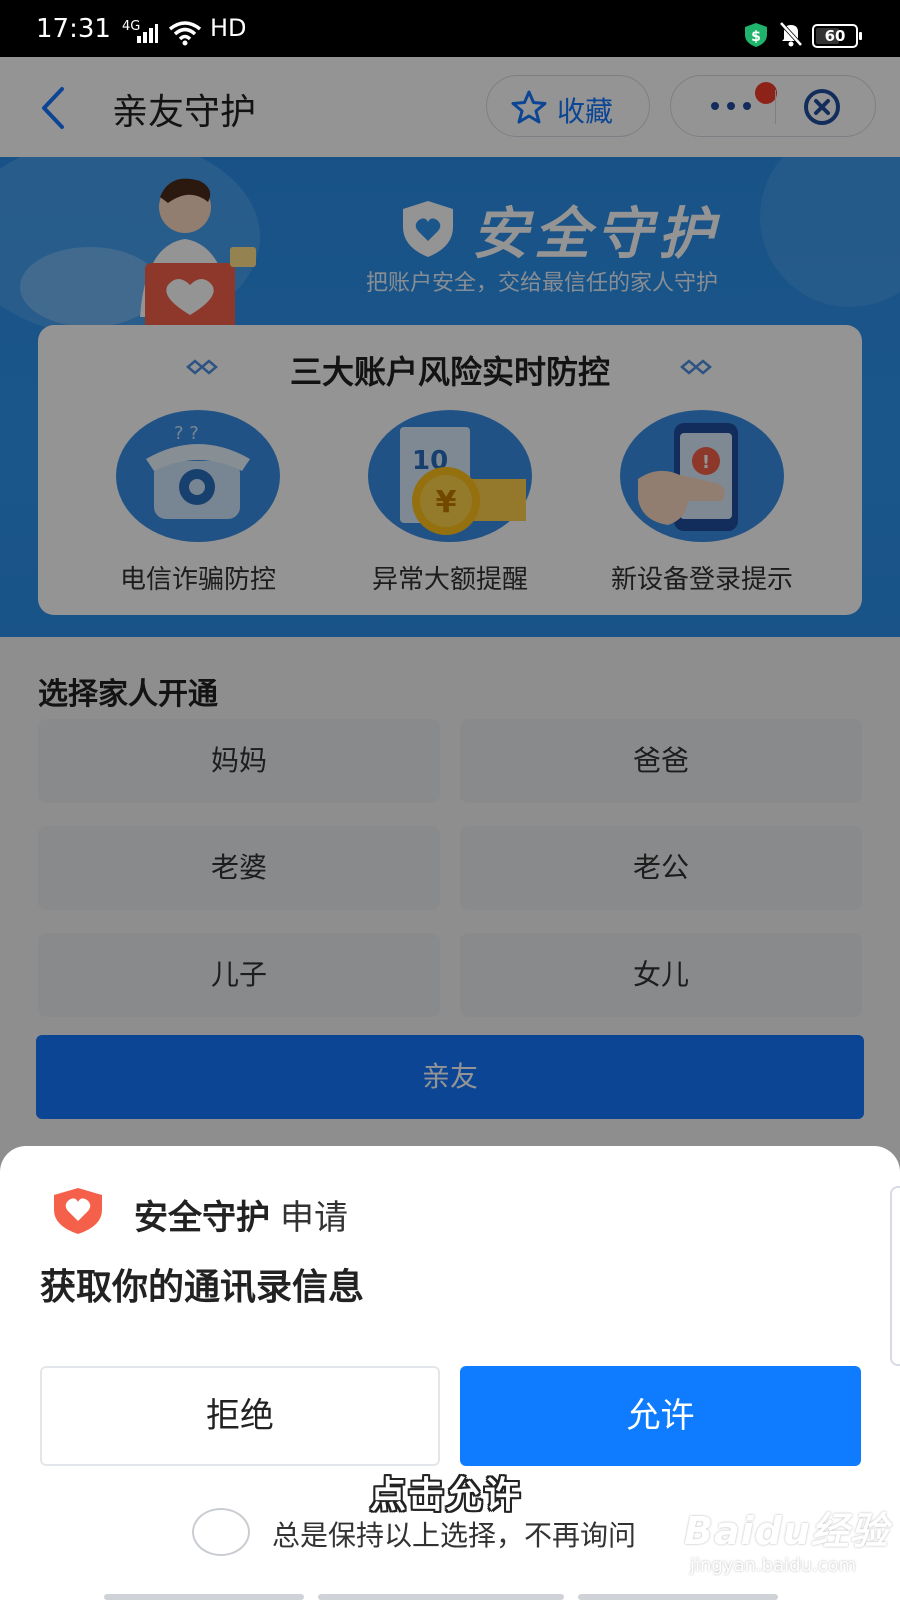 Image resolution: width=900 pixels, height=1600 pixels. Describe the element at coordinates (240, 1416) in the screenshot. I see `deny-button: 拒绝` at that location.